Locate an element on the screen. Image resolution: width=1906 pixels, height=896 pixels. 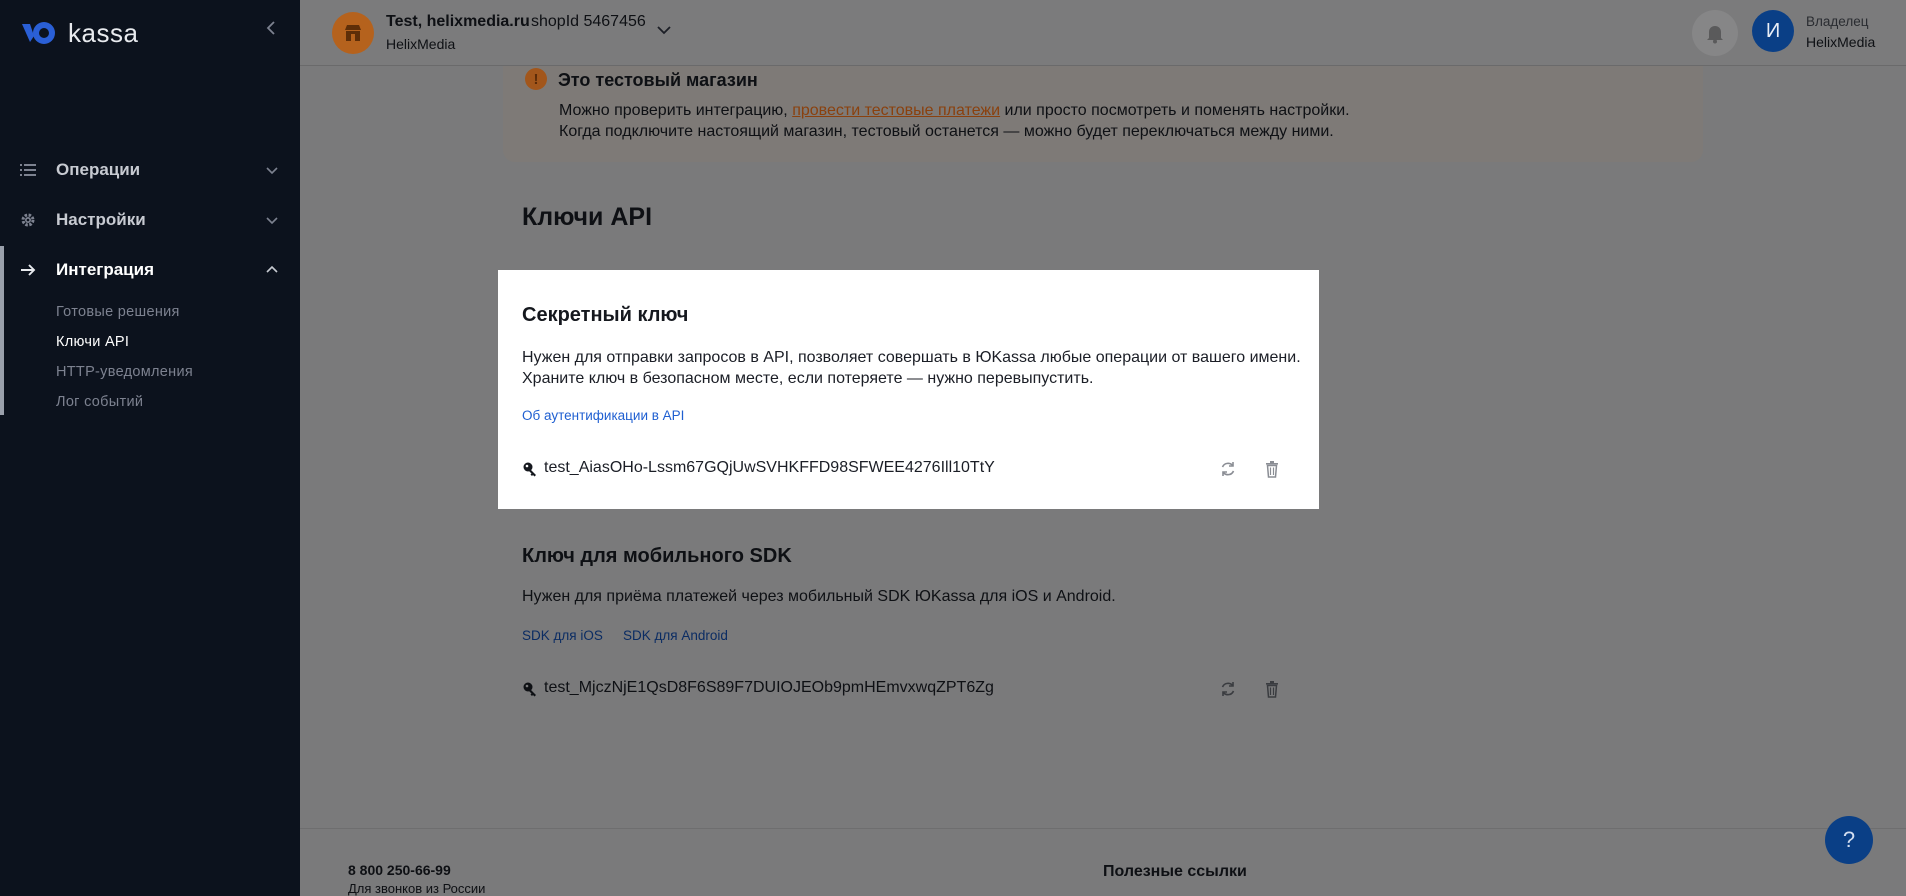
user-role: Владелец is located at coordinates (1837, 21).